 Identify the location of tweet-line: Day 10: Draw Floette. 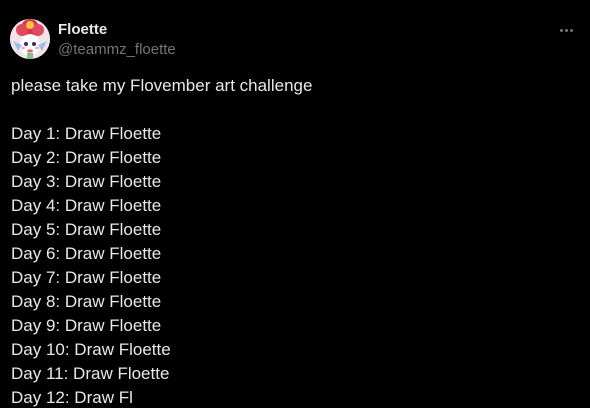
(91, 349).